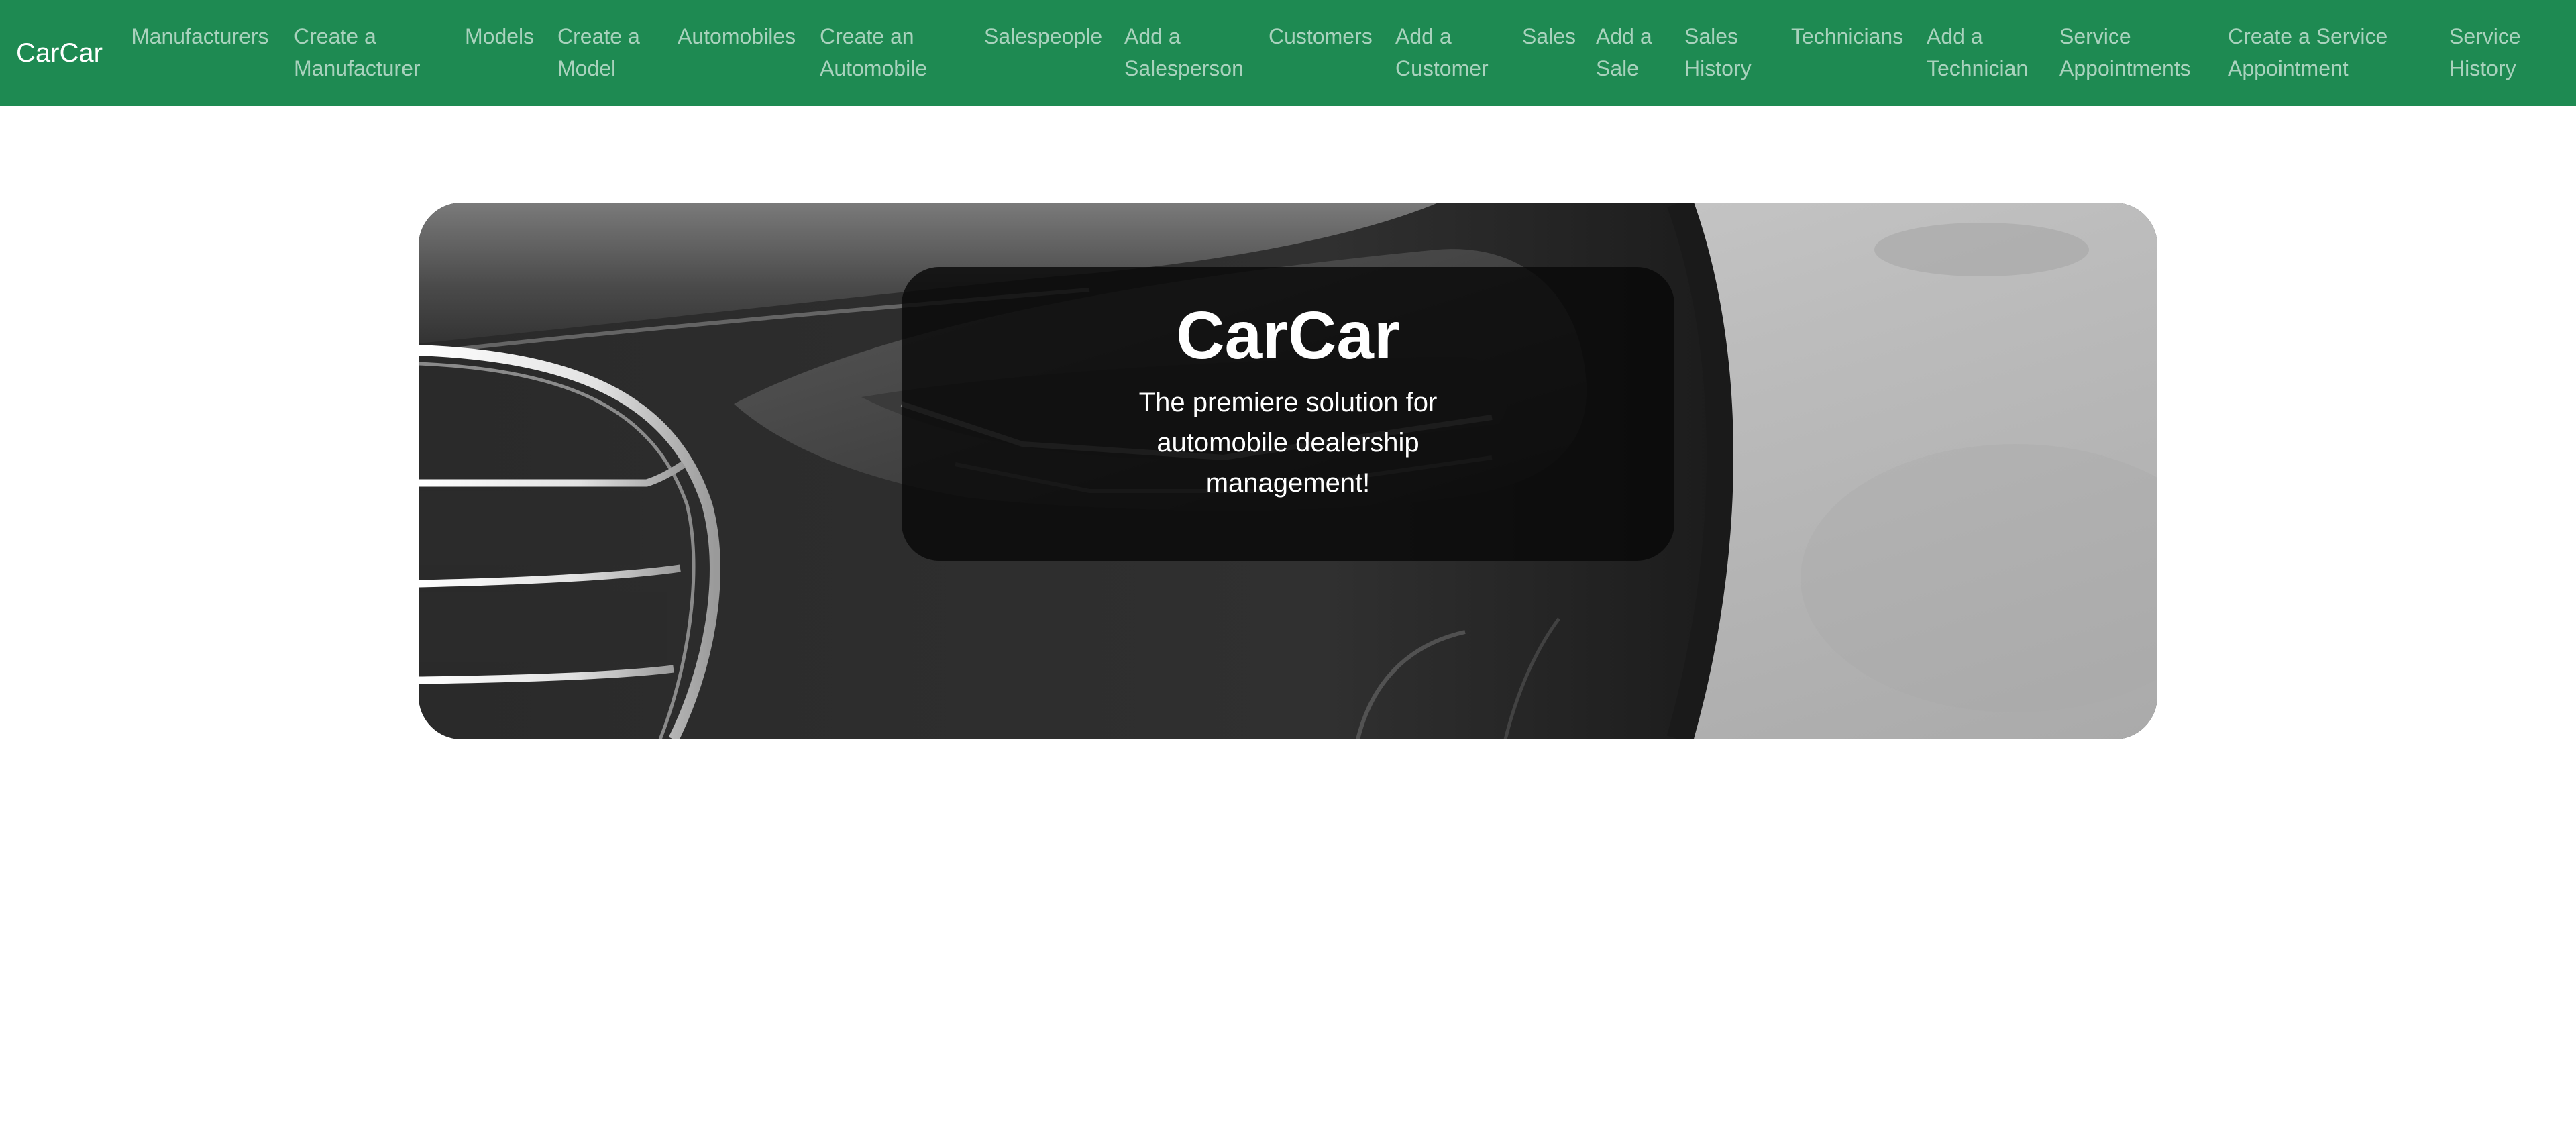  I want to click on nav-link-label: Create an, so click(867, 36).